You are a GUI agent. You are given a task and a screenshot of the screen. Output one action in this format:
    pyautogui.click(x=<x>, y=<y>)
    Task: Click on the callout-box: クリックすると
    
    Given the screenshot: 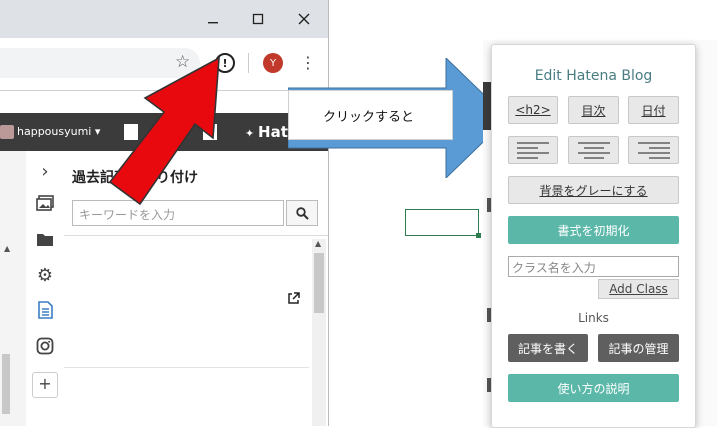 What is the action you would take?
    pyautogui.click(x=370, y=115)
    